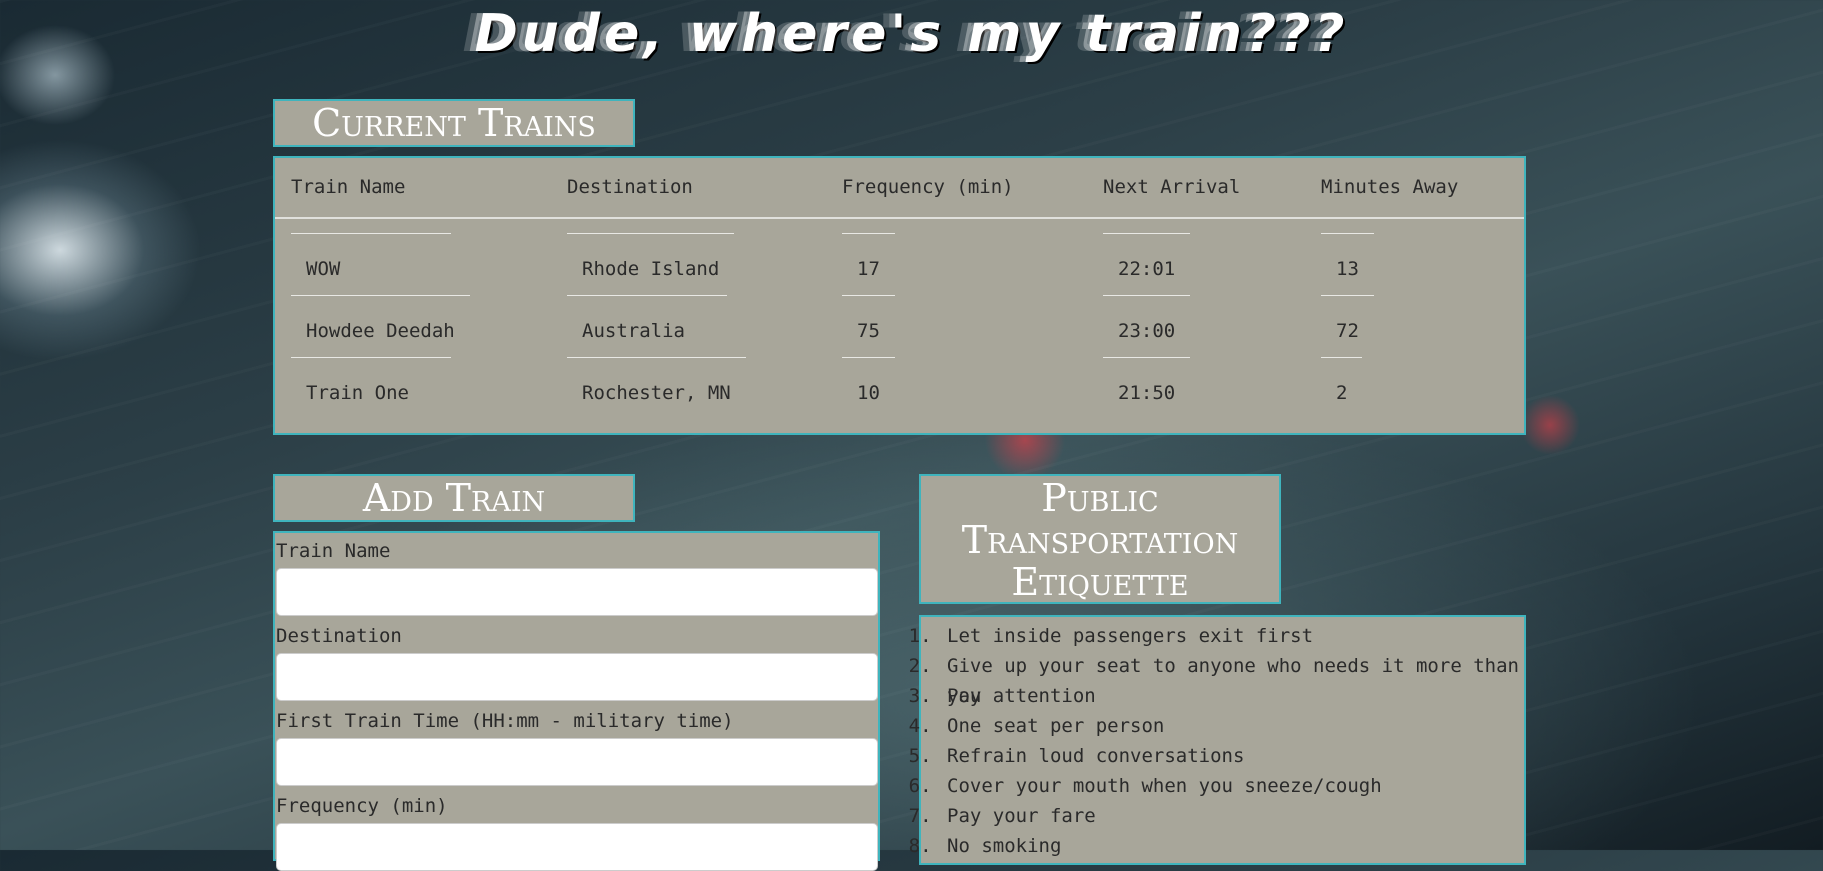  Describe the element at coordinates (1147, 326) in the screenshot. I see `next-arrival-cell: 23:00` at that location.